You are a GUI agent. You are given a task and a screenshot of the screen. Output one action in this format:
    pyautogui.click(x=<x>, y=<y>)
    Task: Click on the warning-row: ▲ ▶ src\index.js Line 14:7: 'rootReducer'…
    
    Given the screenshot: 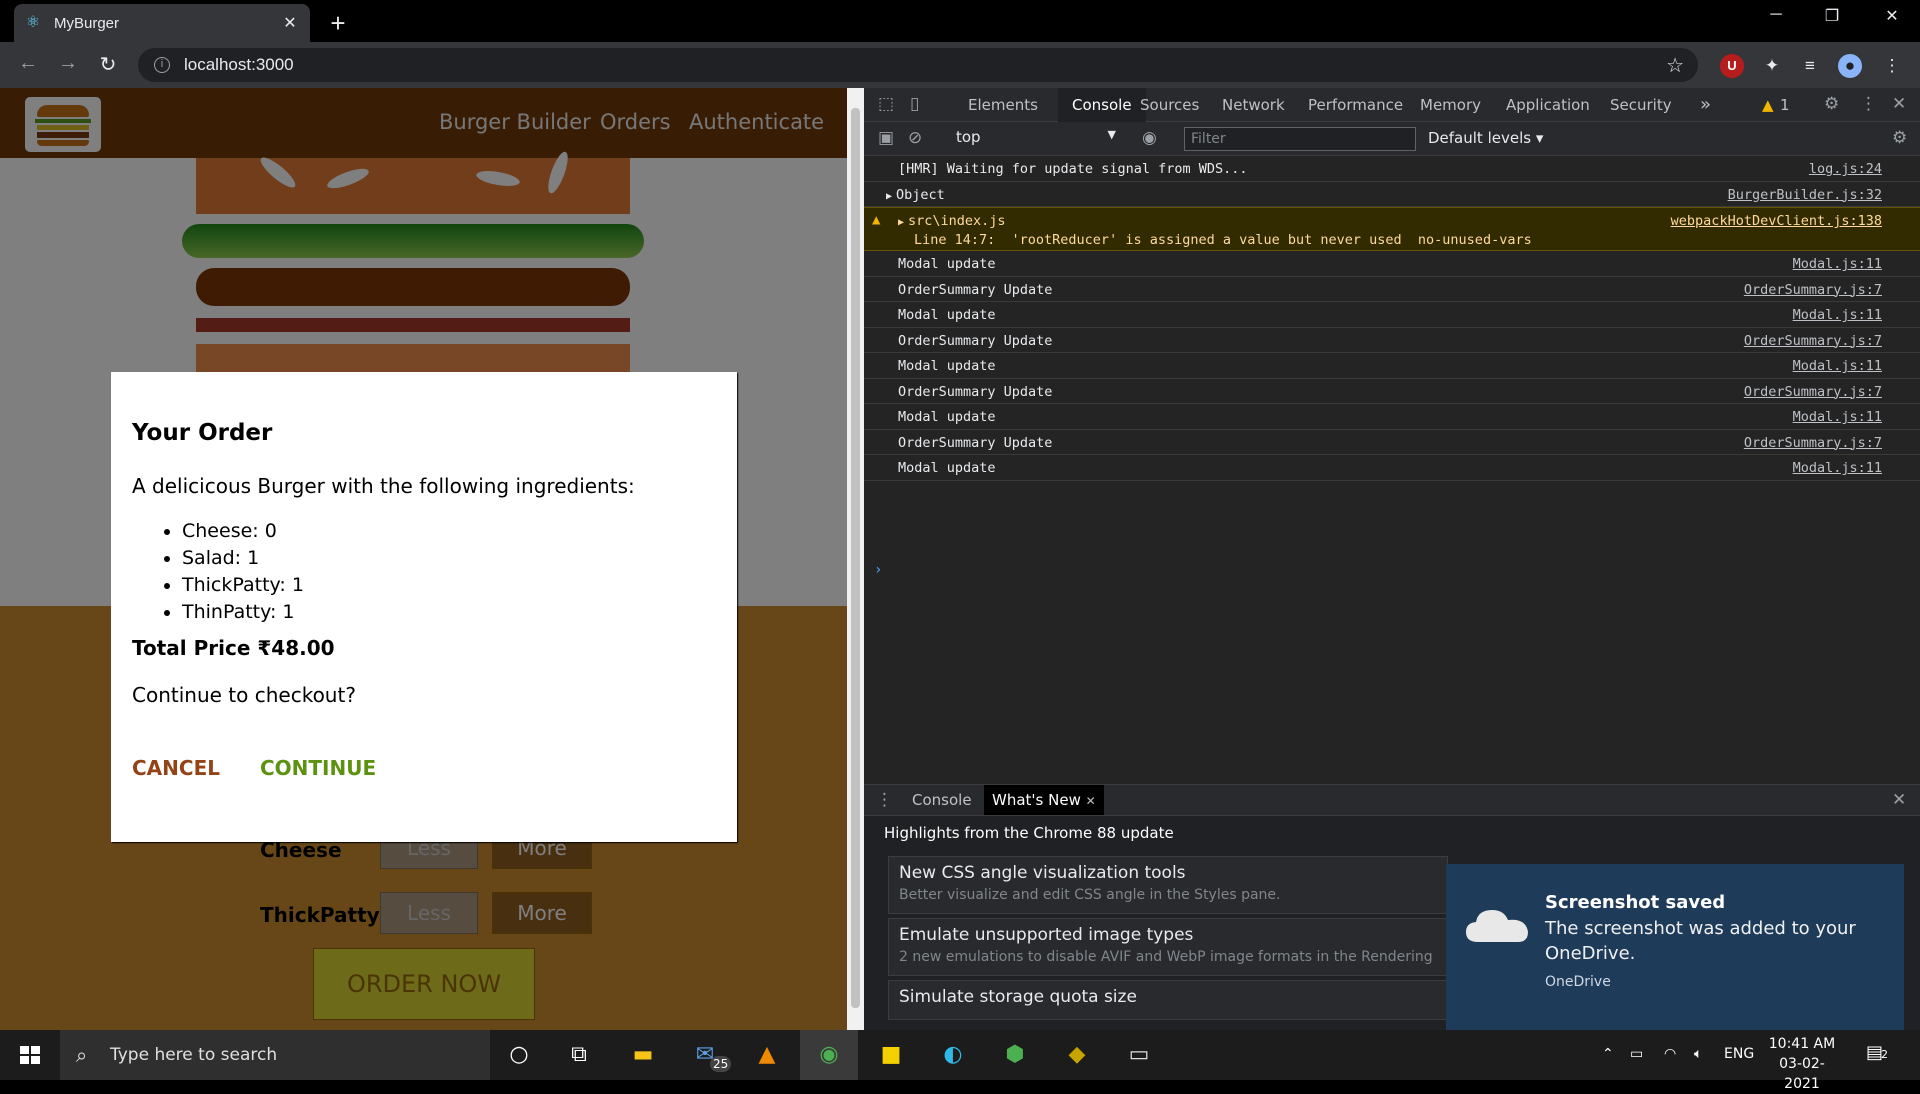 What is the action you would take?
    pyautogui.click(x=1392, y=229)
    